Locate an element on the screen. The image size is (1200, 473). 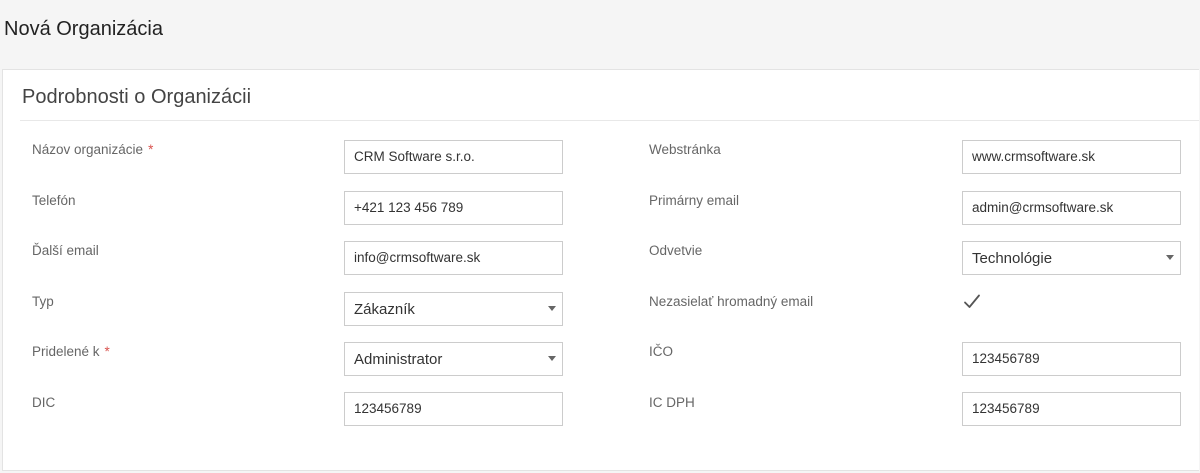
primary-email-input: admin@crmsoftware.sk is located at coordinates (1071, 208).